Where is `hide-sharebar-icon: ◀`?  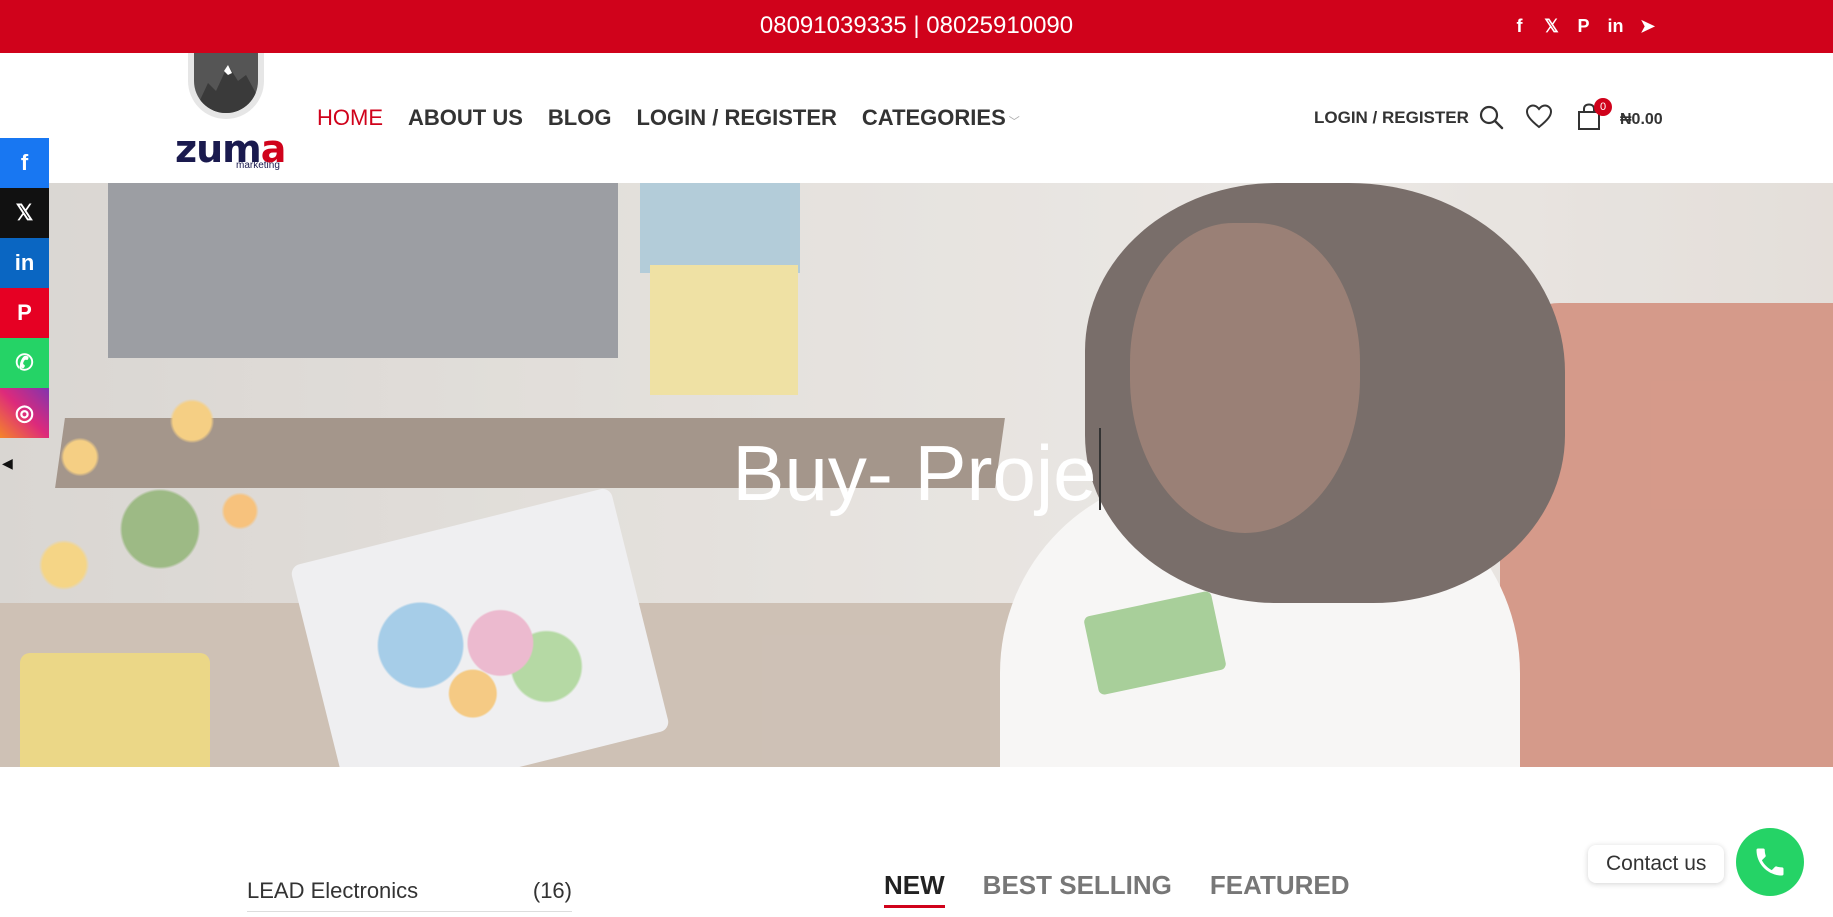
hide-sharebar-icon: ◀ is located at coordinates (7, 463).